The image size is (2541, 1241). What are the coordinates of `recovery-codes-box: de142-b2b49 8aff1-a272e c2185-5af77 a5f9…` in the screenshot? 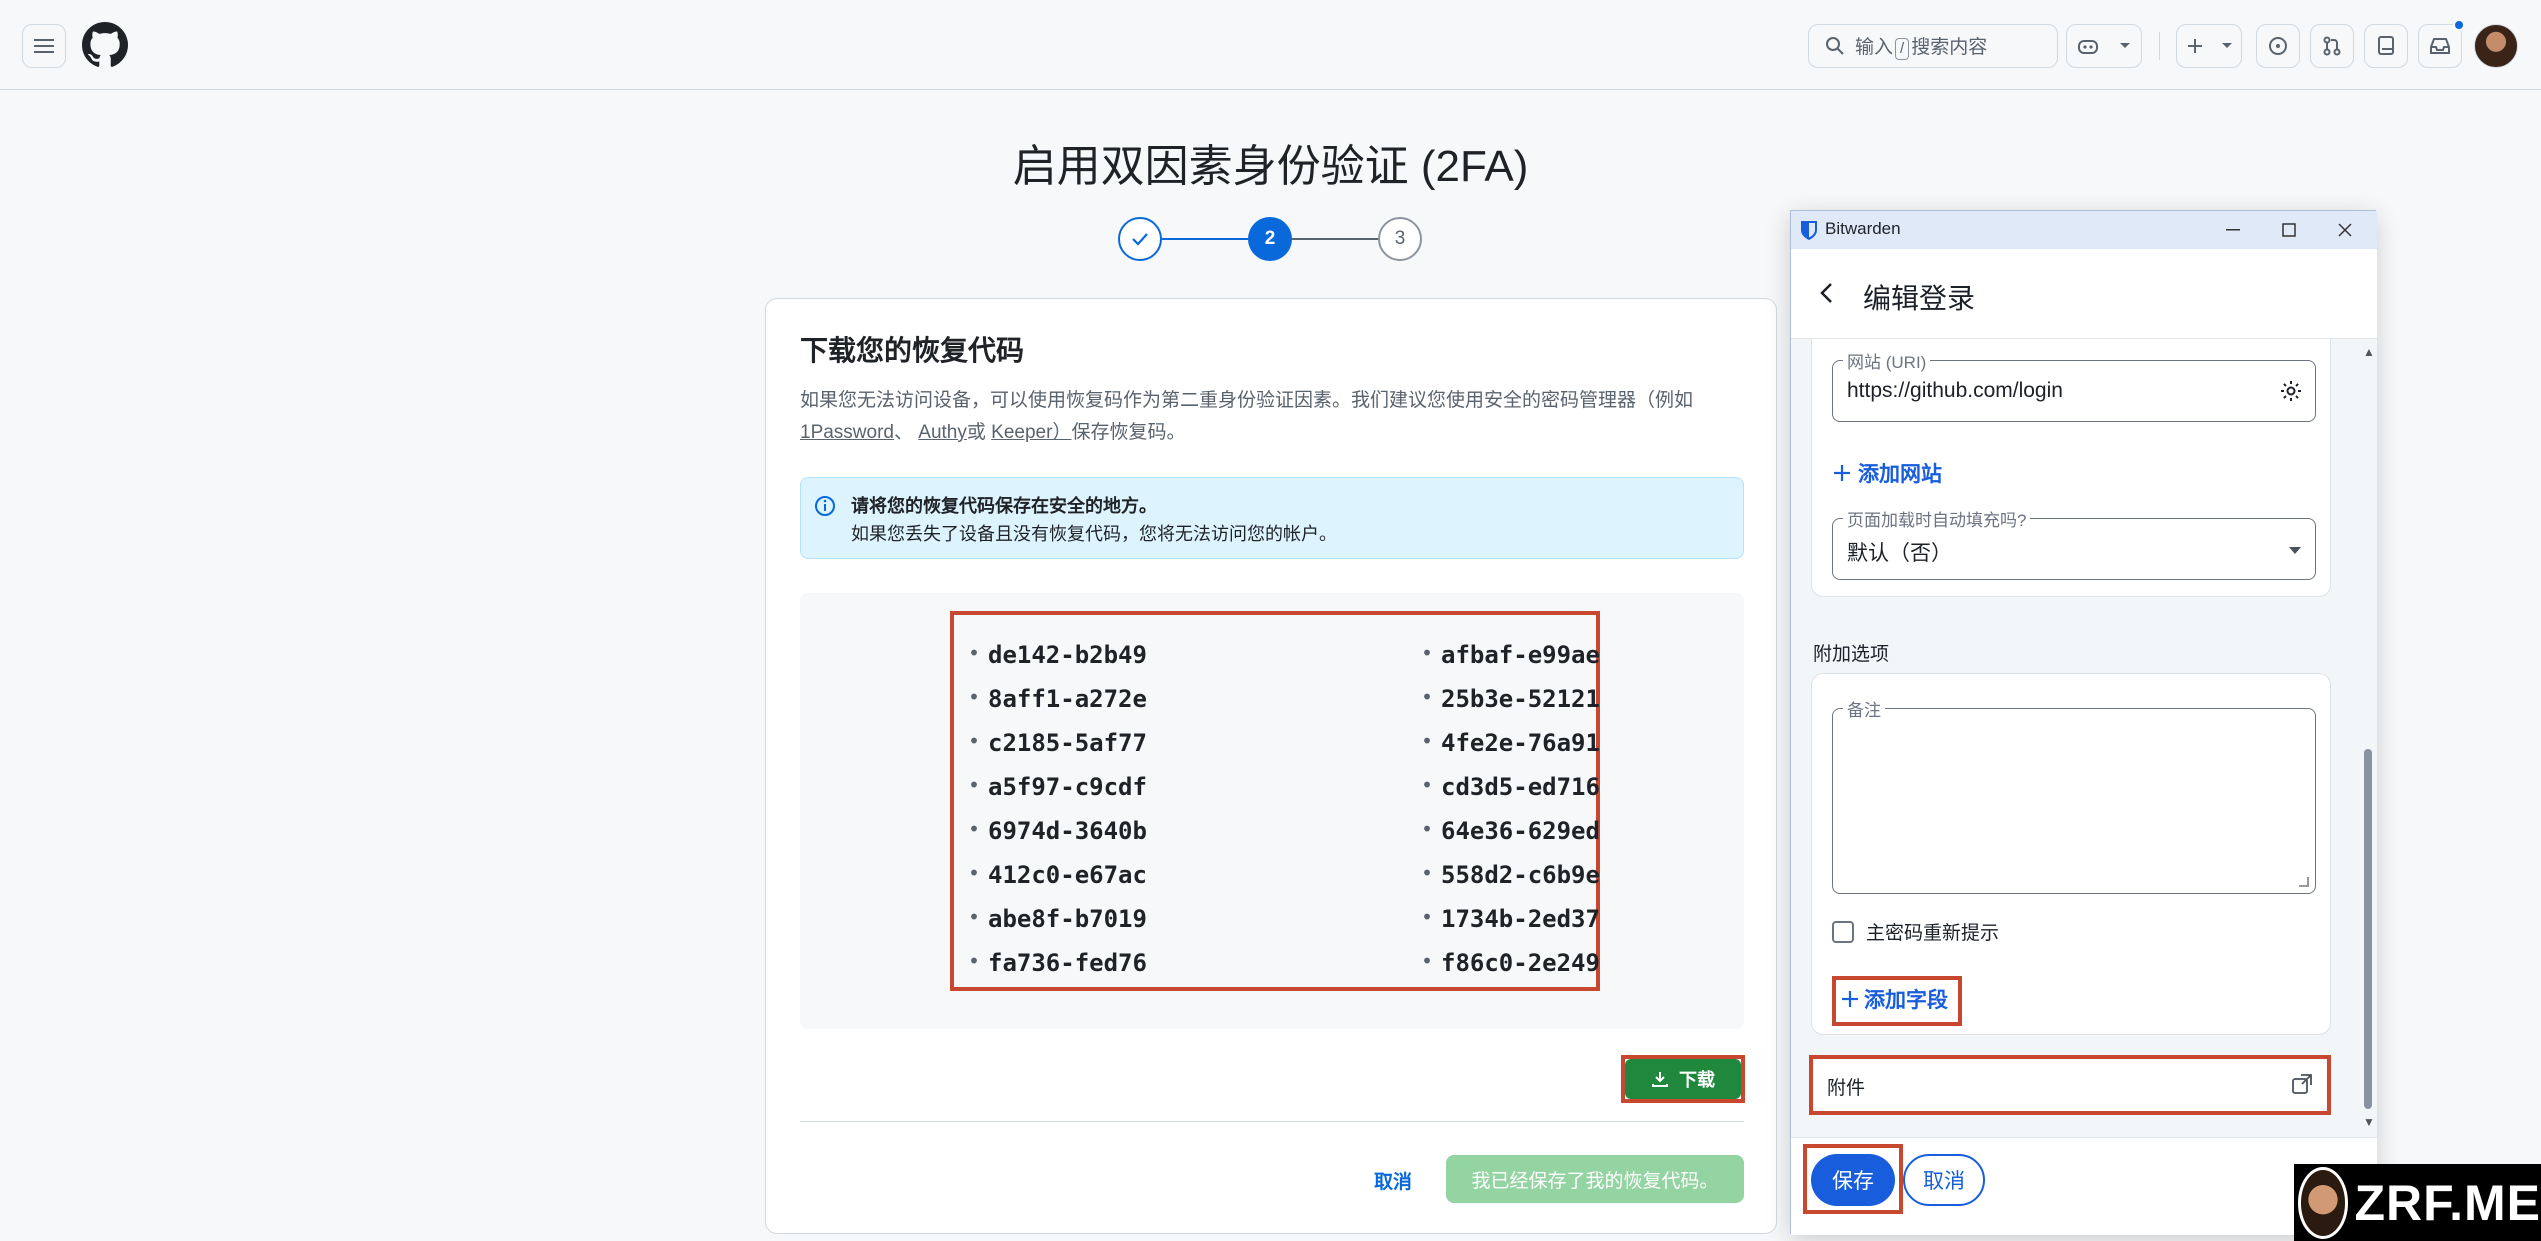 It's located at (1272, 811).